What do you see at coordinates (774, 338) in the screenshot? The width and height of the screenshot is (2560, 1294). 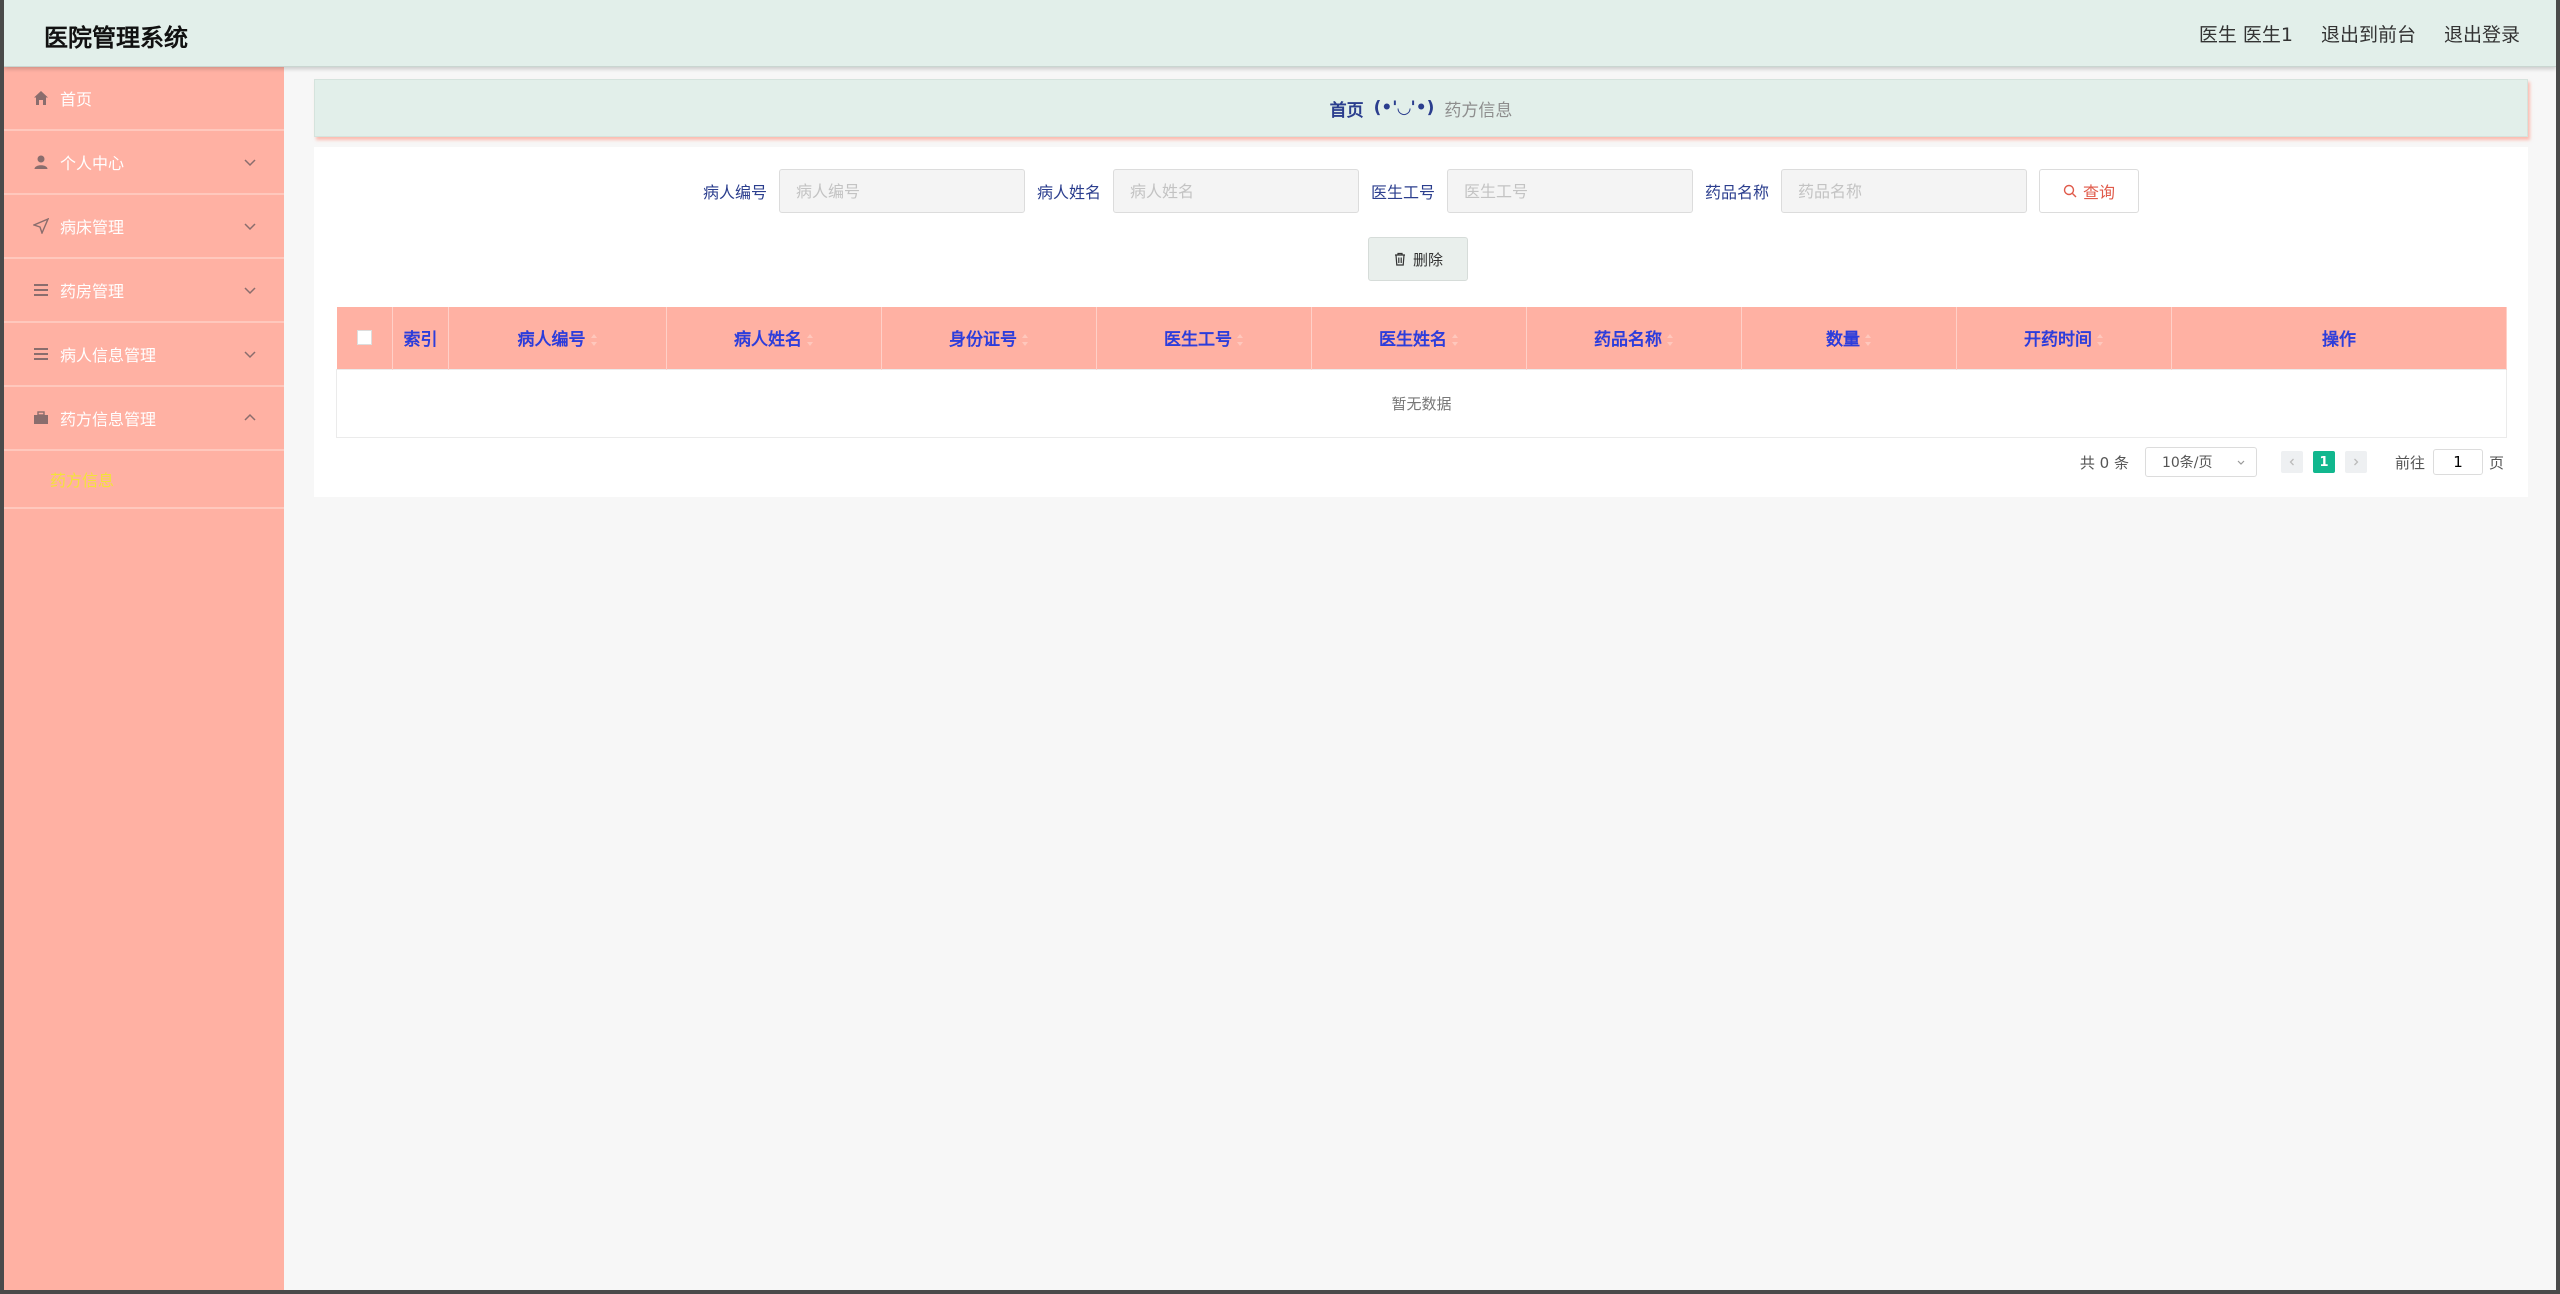 I see `column-header-patient-name: 病人姓名` at bounding box center [774, 338].